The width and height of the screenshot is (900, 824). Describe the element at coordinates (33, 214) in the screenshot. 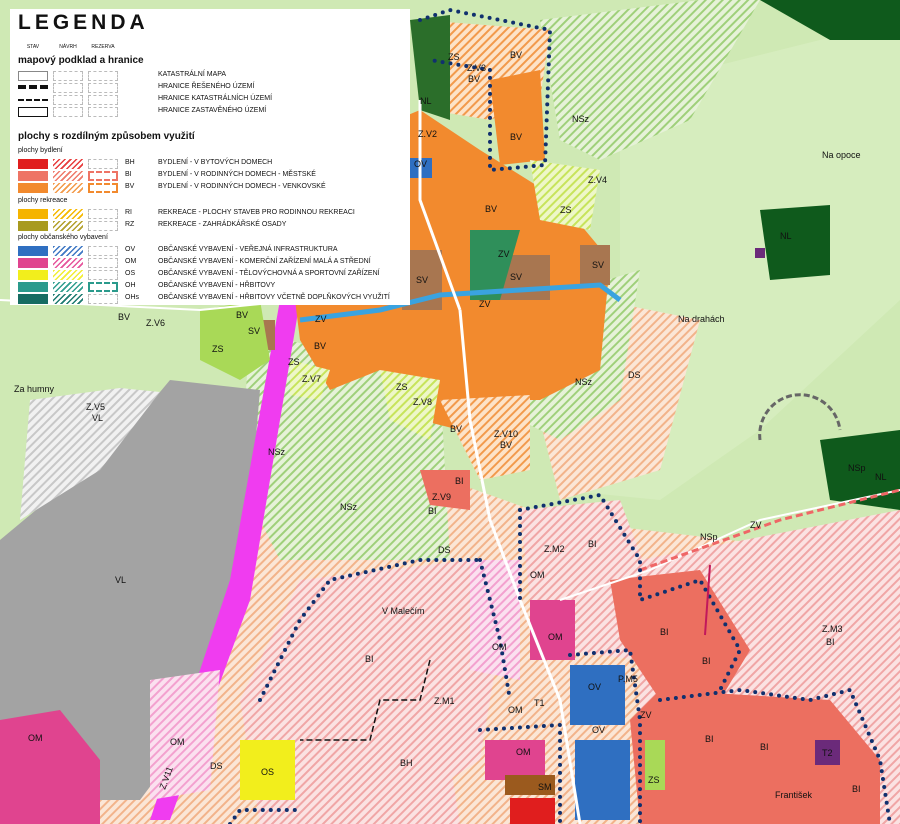

I see `swatch-ri-stav` at that location.